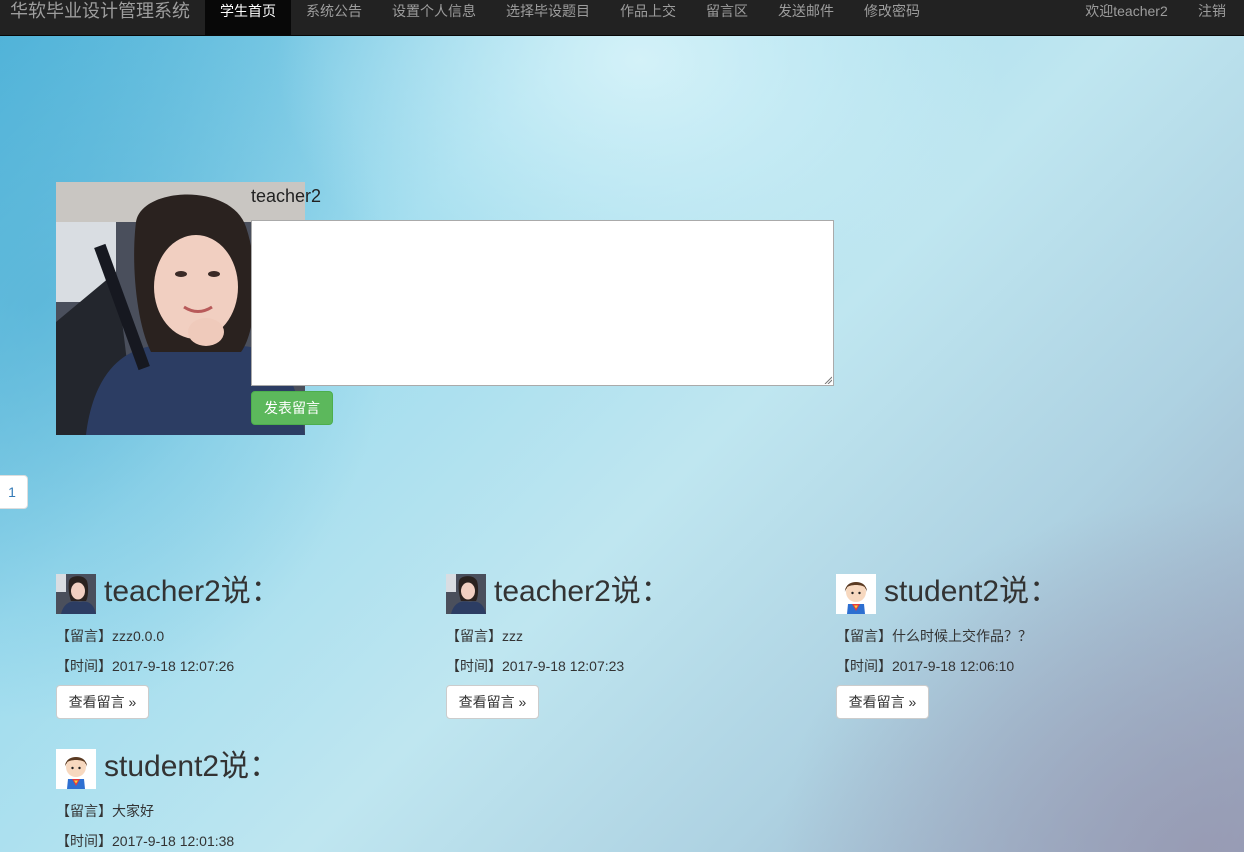  What do you see at coordinates (110, 636) in the screenshot?
I see `comment-message: 【留言】zzz0.0.0` at bounding box center [110, 636].